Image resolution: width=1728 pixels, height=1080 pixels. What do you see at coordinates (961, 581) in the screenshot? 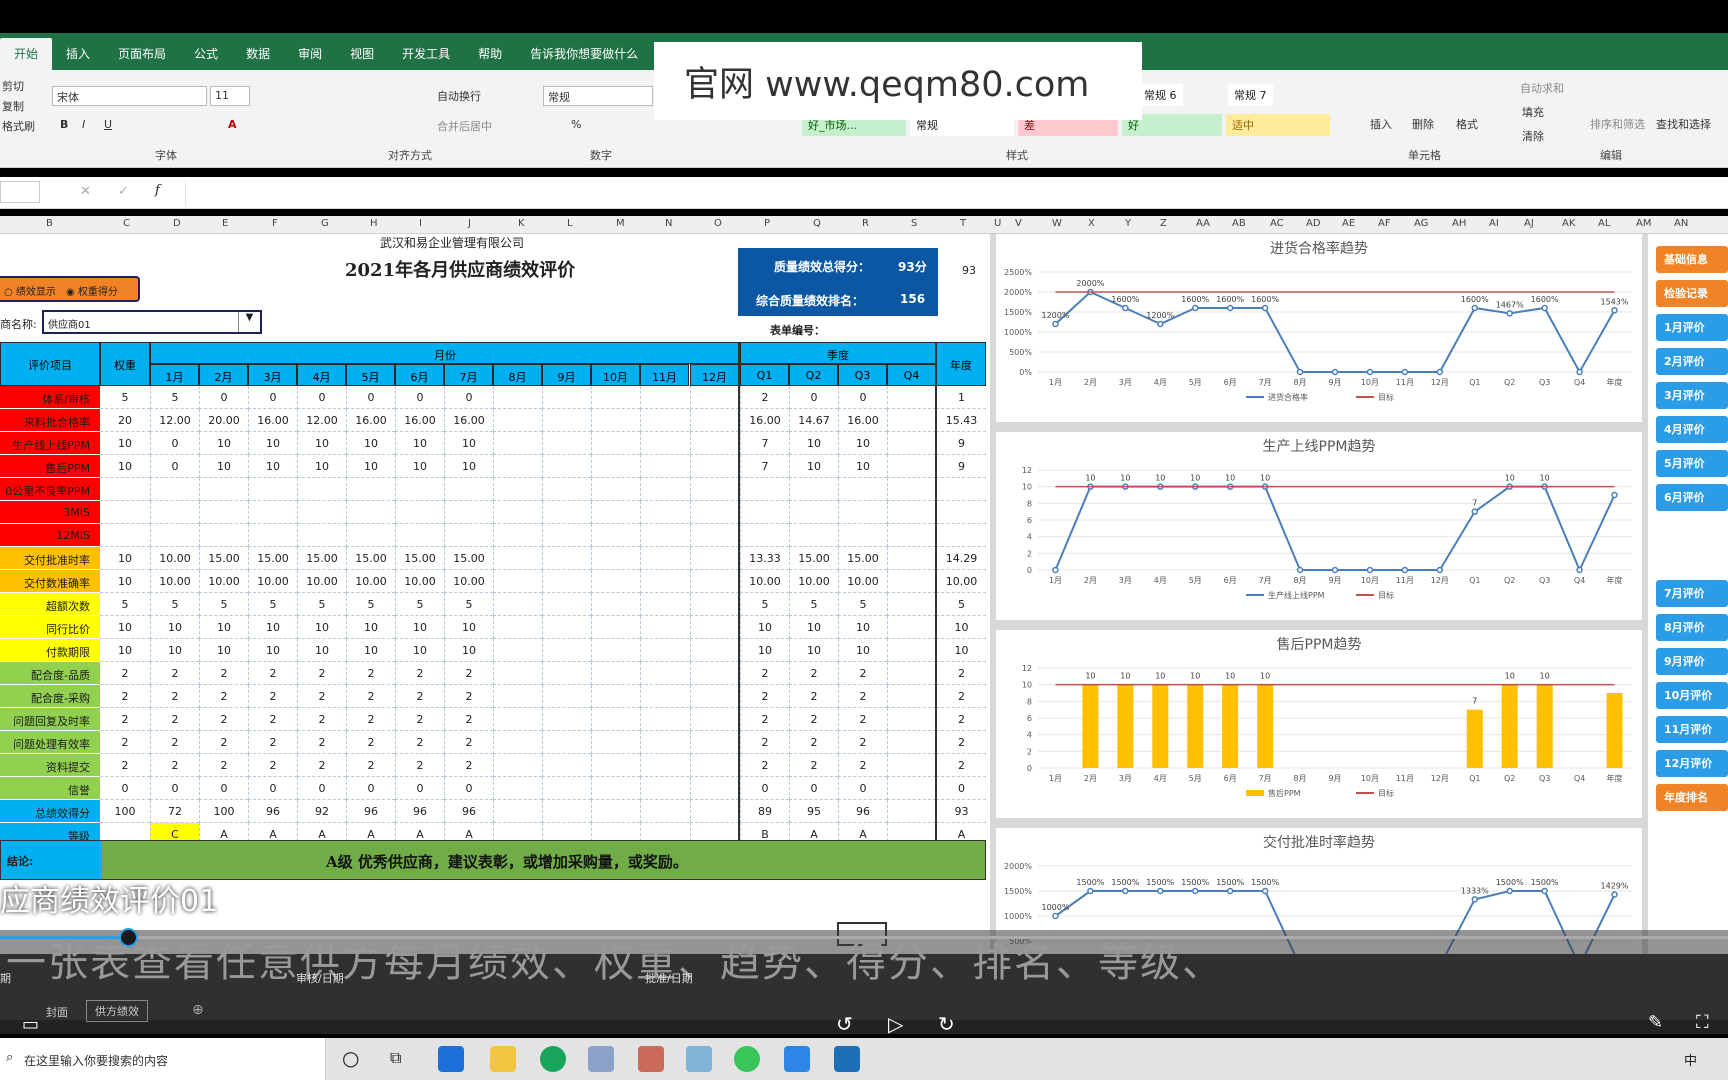
I see `year-cell: 10.00` at bounding box center [961, 581].